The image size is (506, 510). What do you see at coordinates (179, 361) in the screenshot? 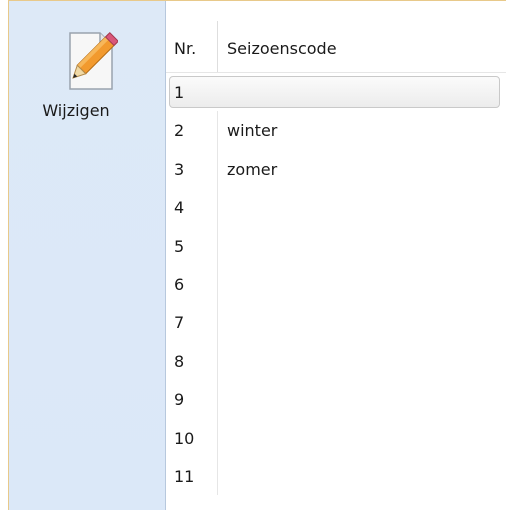
I see `row-number: 8` at bounding box center [179, 361].